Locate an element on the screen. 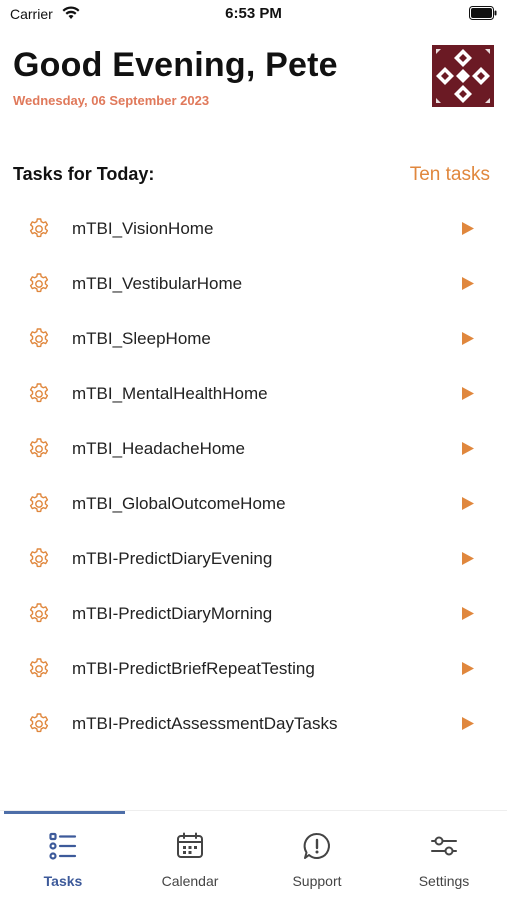 The width and height of the screenshot is (507, 901). status-bar: Carrier 6:53 PM is located at coordinates (253, 15).